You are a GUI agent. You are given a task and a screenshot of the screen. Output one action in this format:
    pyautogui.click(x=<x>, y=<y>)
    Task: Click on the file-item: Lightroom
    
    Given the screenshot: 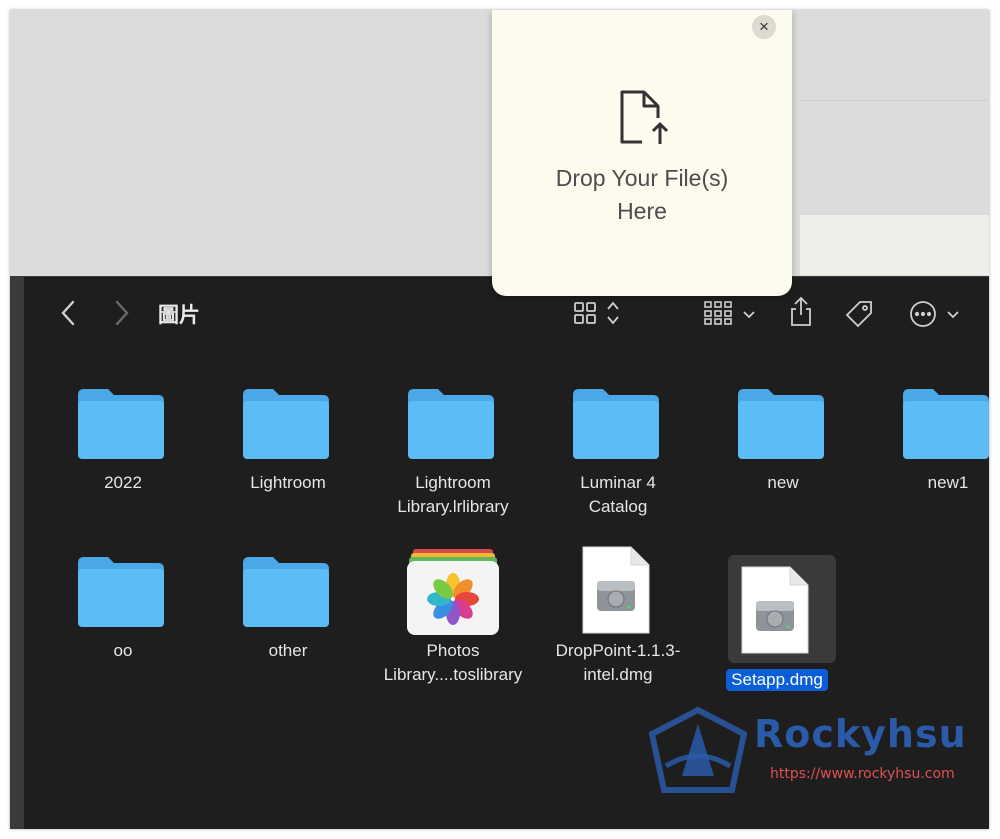 What is the action you would take?
    pyautogui.click(x=288, y=436)
    